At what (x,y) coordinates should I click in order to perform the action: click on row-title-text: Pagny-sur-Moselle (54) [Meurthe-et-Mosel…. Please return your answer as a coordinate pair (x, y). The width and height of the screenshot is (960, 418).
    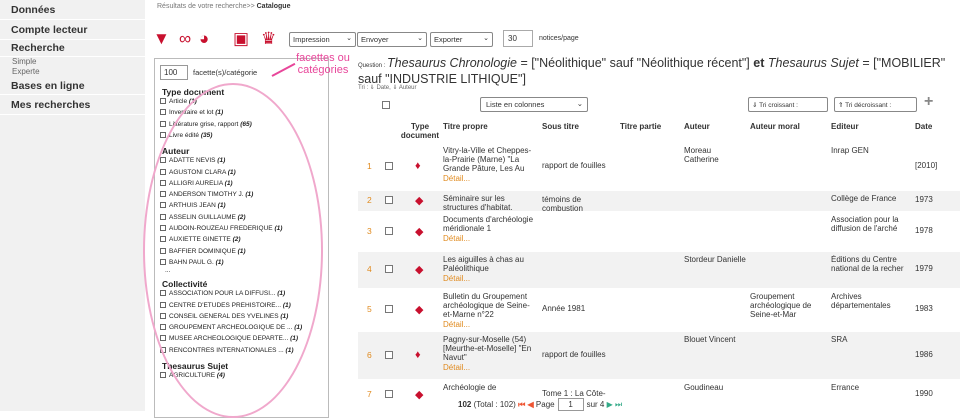
    Looking at the image, I should click on (490, 348).